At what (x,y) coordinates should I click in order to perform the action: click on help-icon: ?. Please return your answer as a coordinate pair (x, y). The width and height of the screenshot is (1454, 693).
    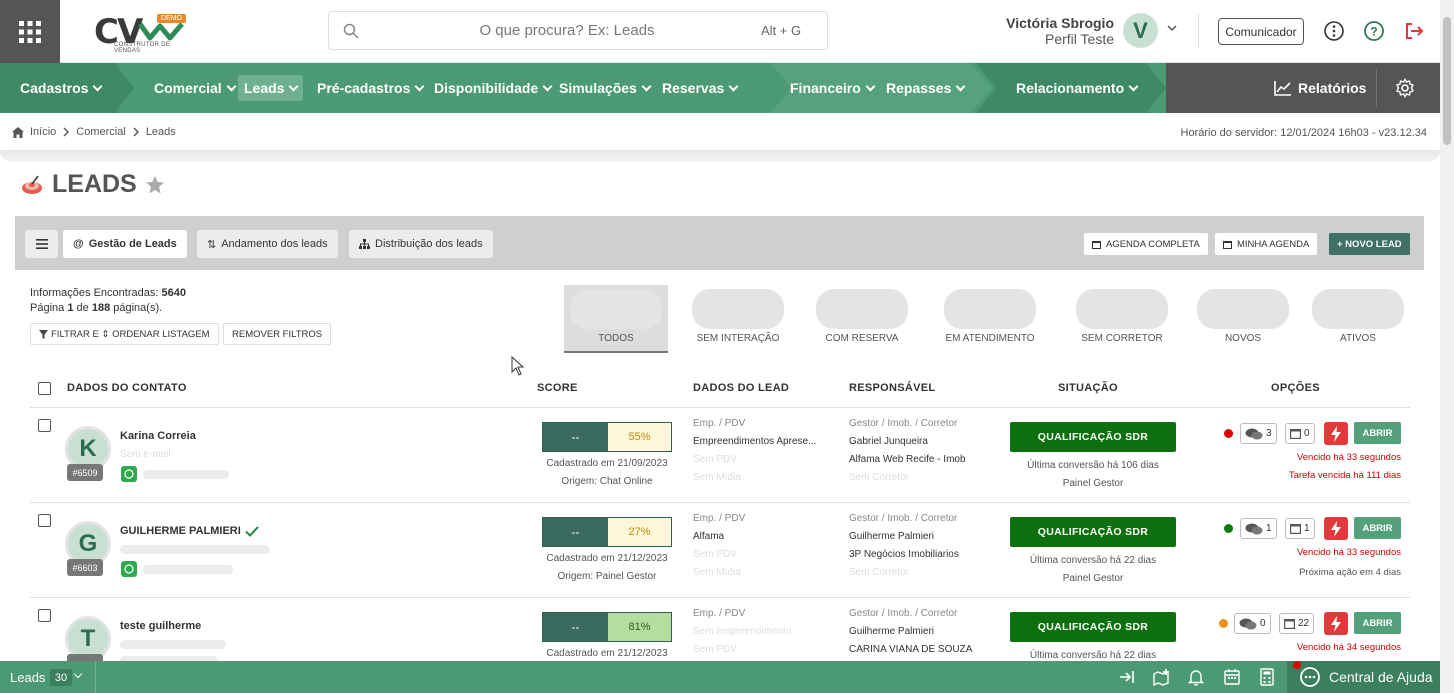
    Looking at the image, I should click on (1374, 31).